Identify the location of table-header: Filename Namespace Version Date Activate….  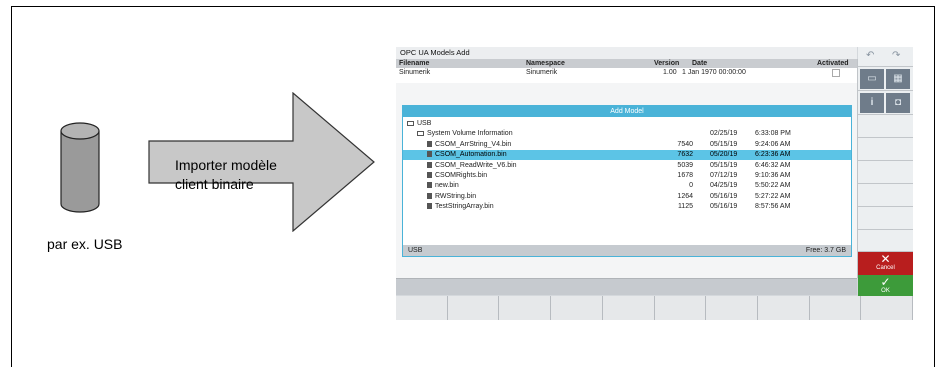
(626, 63).